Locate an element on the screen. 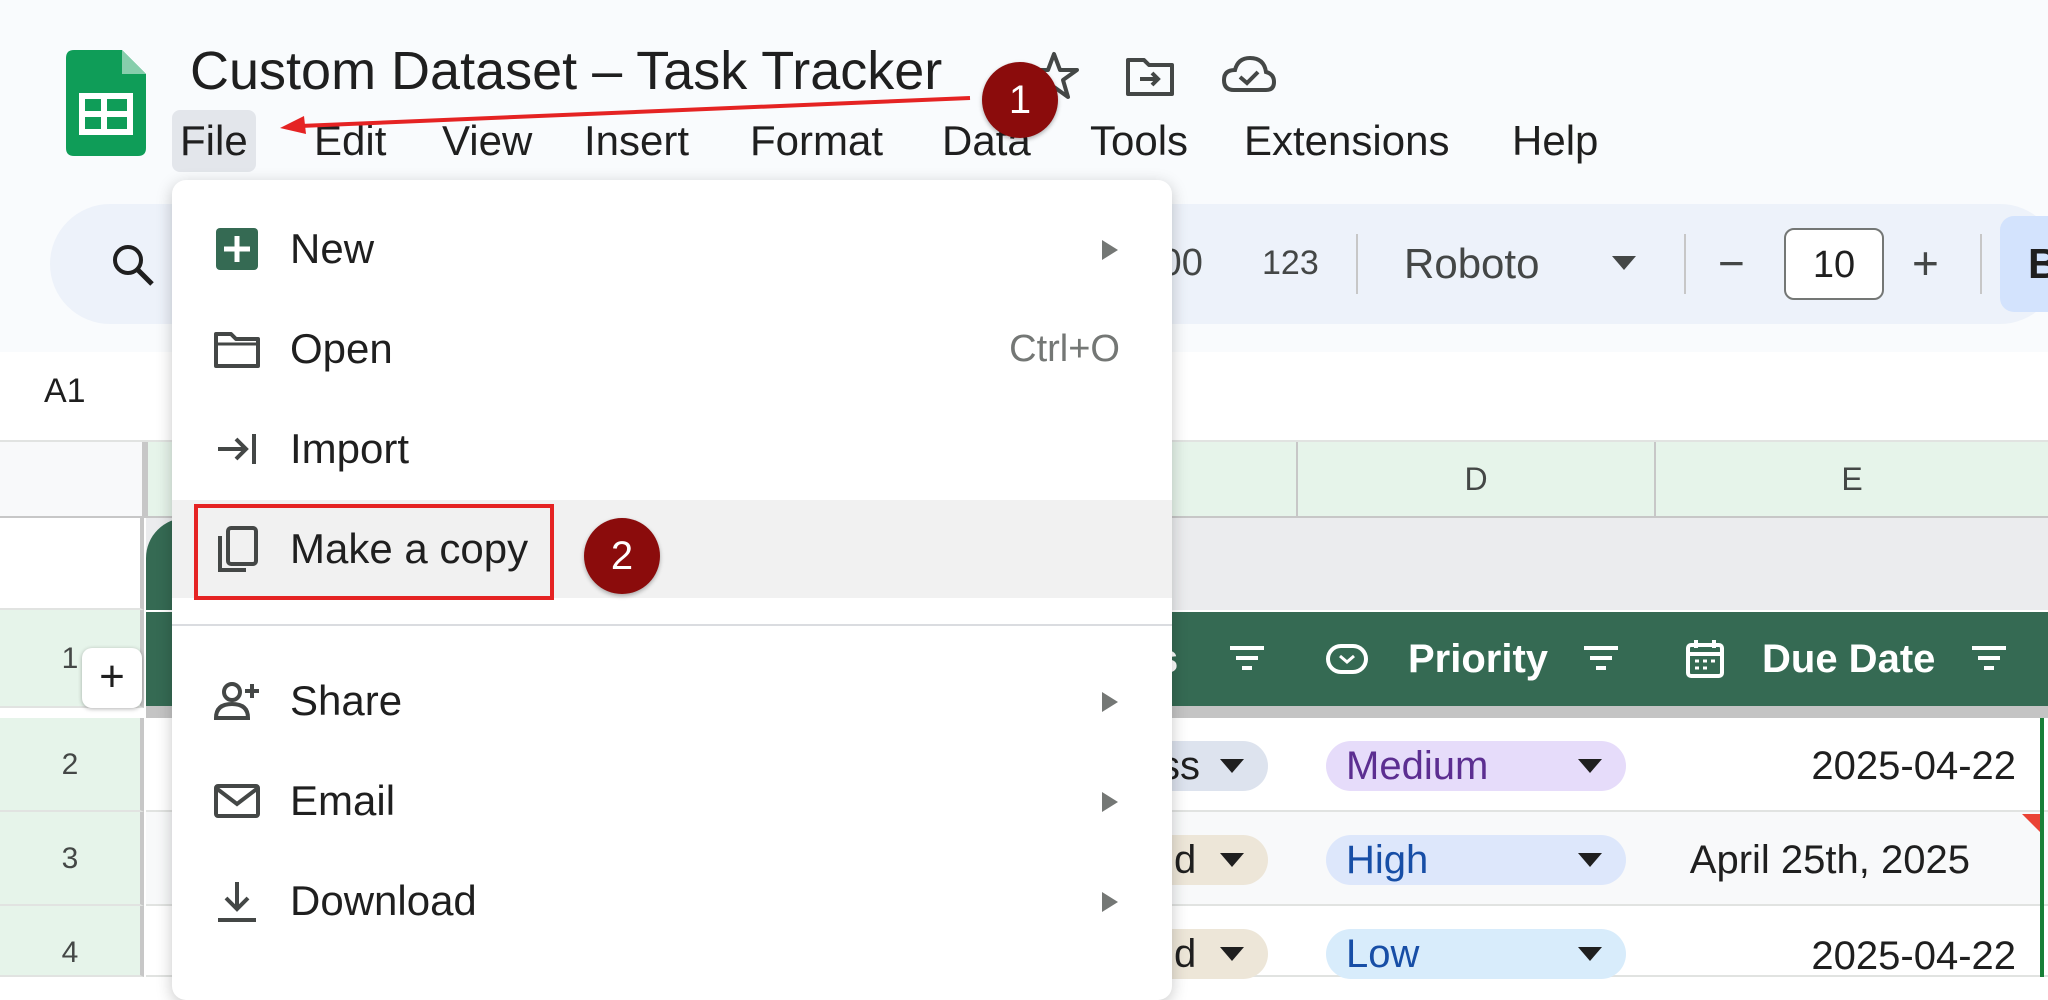  search-icon is located at coordinates (133, 265).